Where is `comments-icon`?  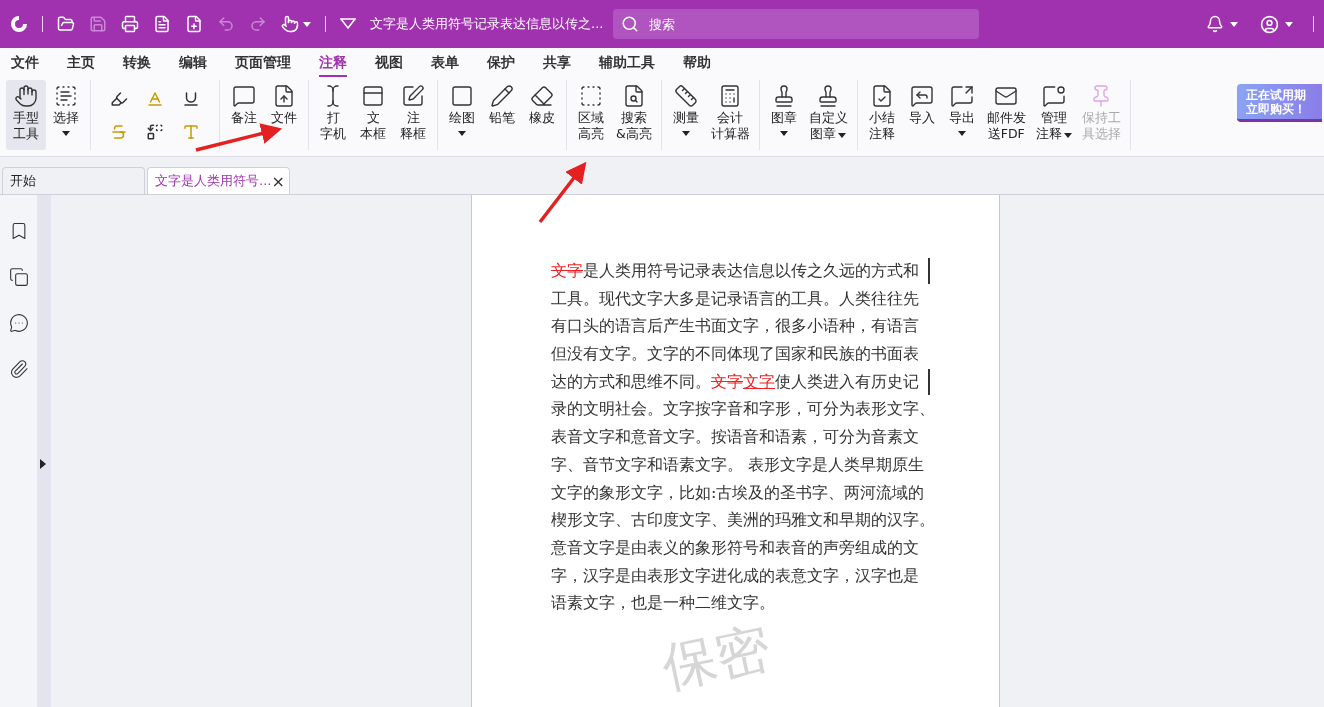
comments-icon is located at coordinates (18, 323).